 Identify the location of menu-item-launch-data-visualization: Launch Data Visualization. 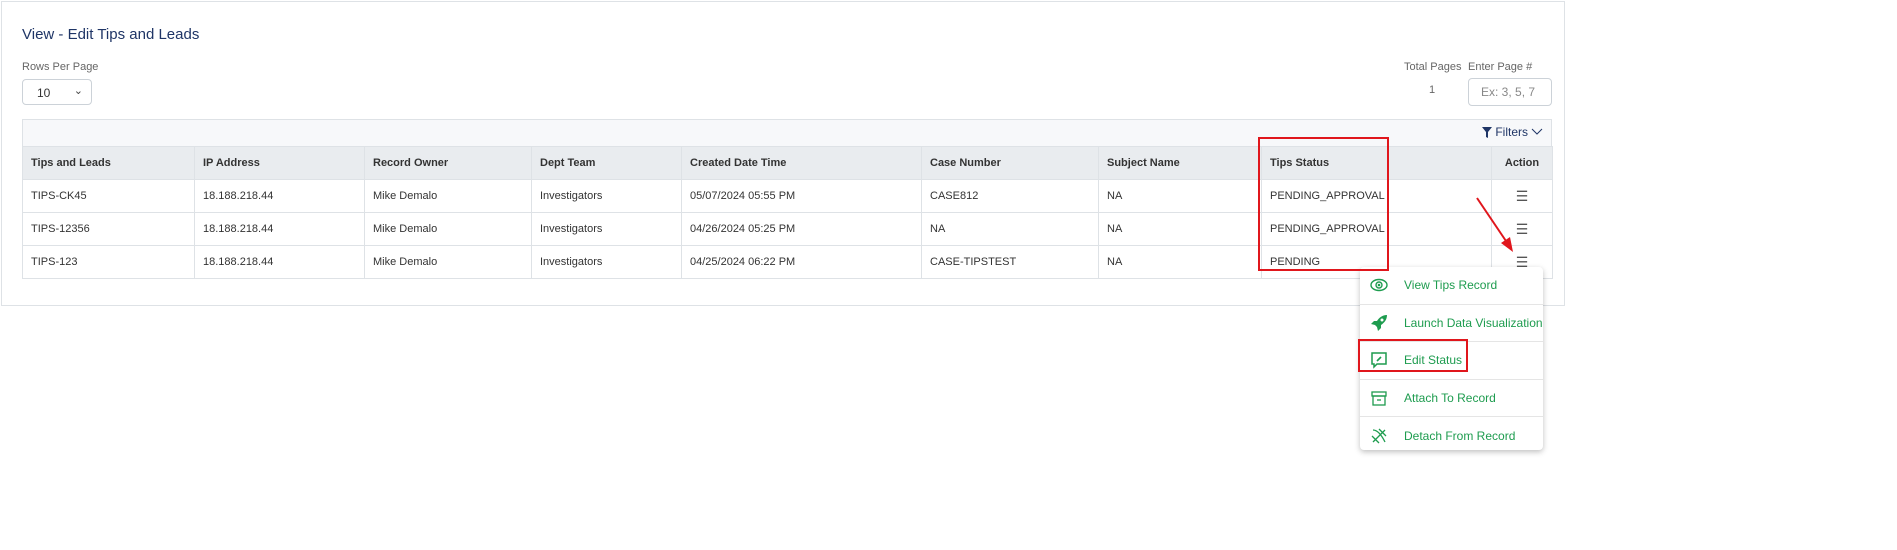
(1451, 324).